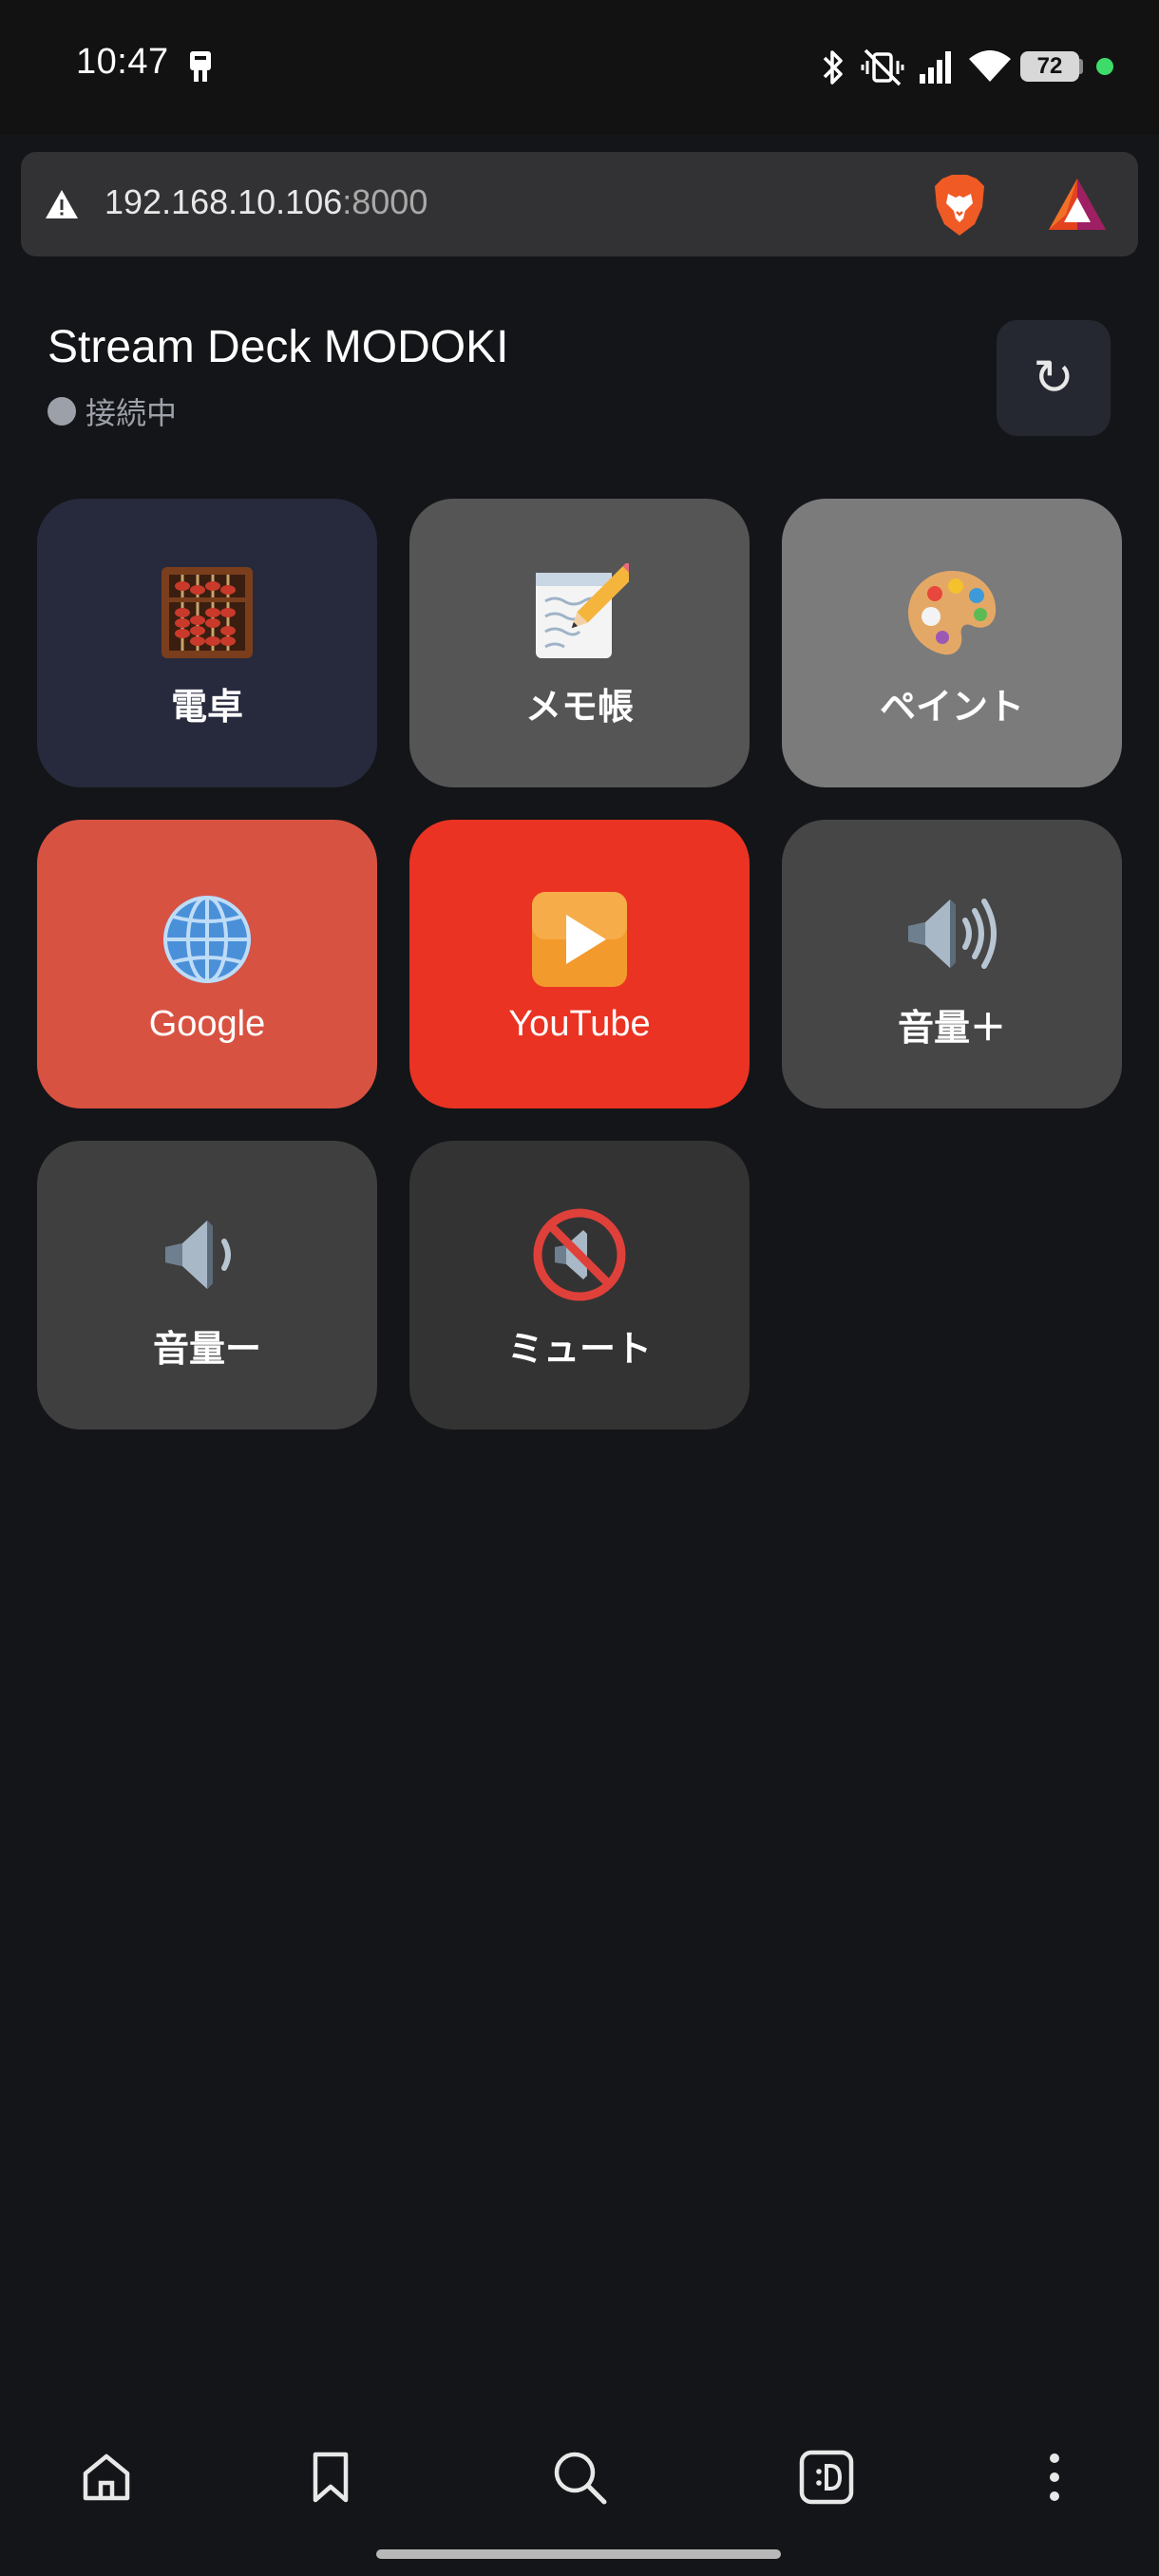  I want to click on deck-button-google: Google, so click(207, 964).